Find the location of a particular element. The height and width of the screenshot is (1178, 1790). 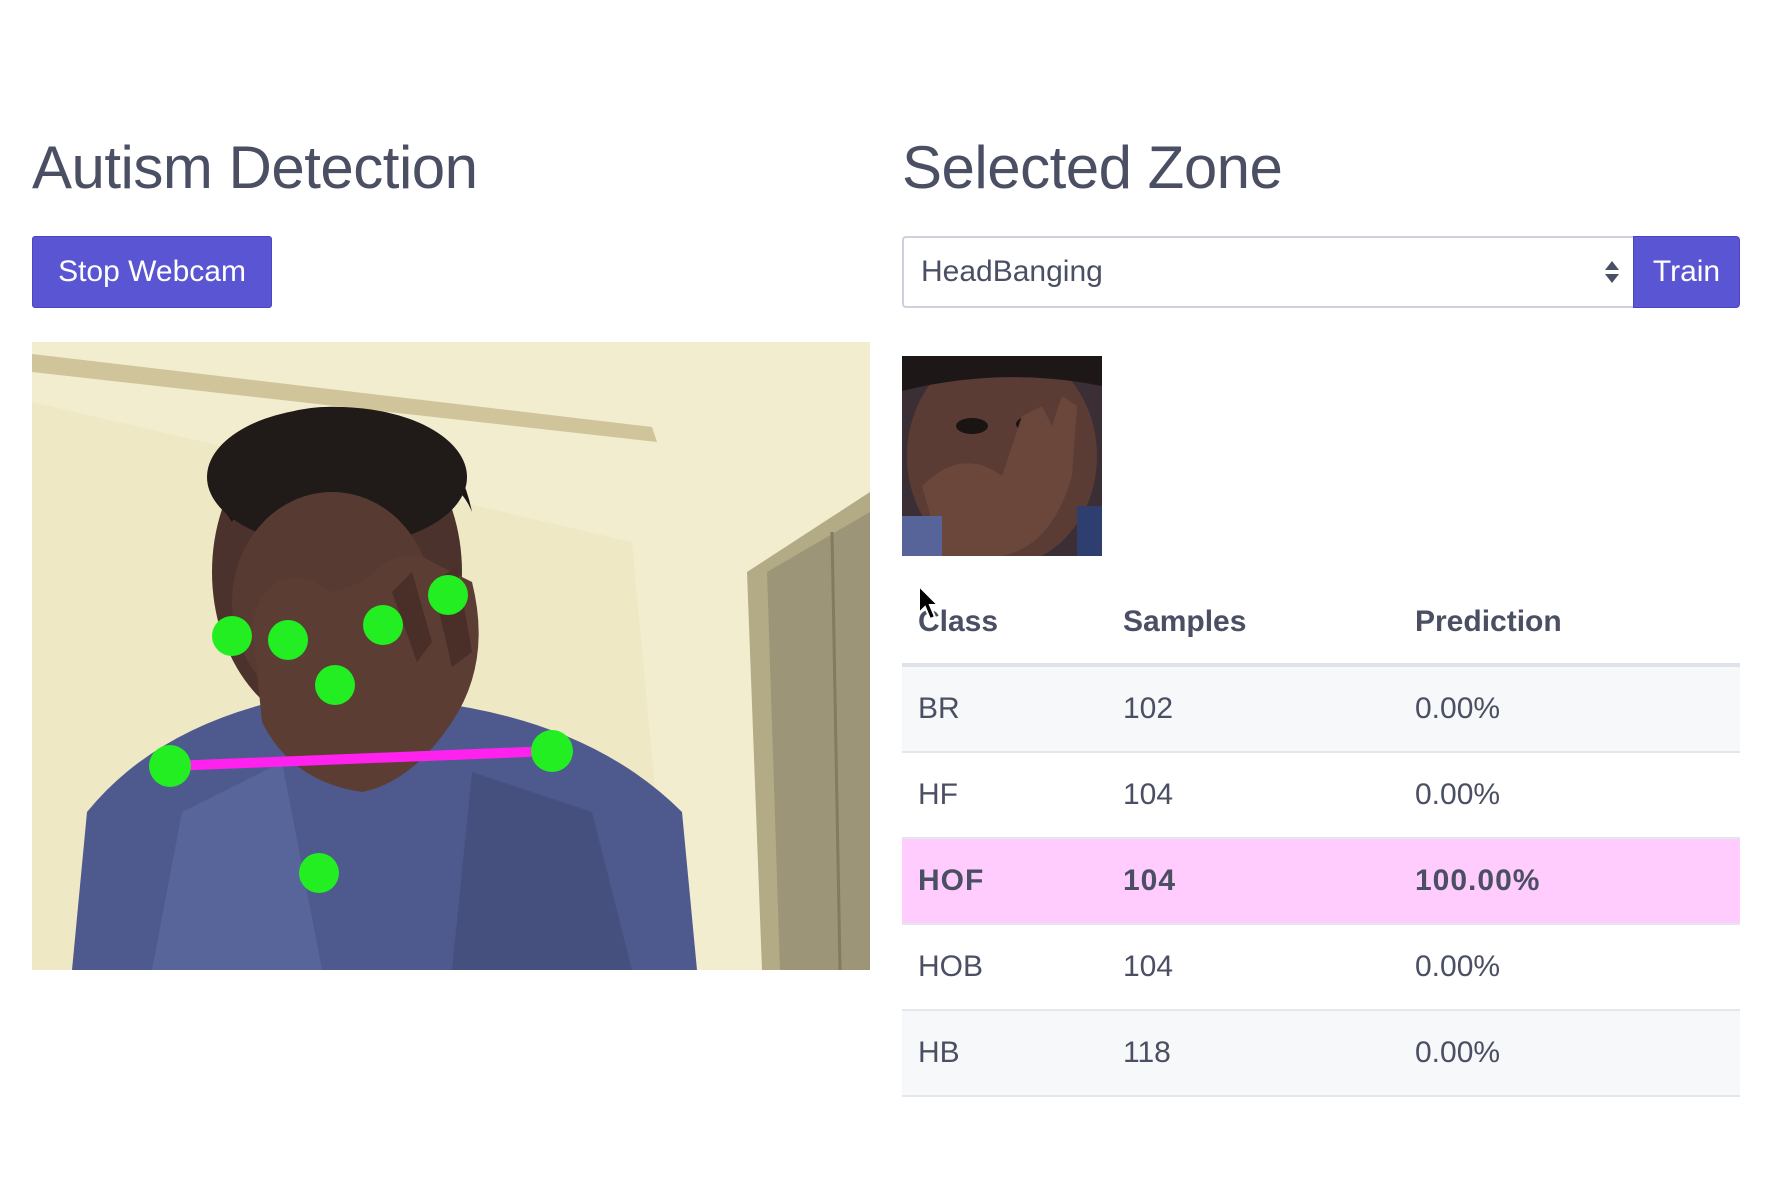

zone-thumbnail is located at coordinates (1002, 456).